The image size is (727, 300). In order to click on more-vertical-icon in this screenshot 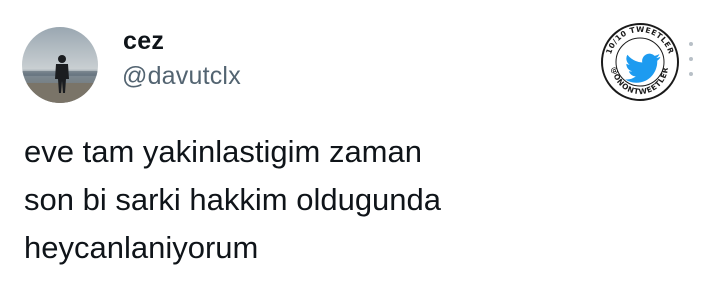, I will do `click(691, 59)`.